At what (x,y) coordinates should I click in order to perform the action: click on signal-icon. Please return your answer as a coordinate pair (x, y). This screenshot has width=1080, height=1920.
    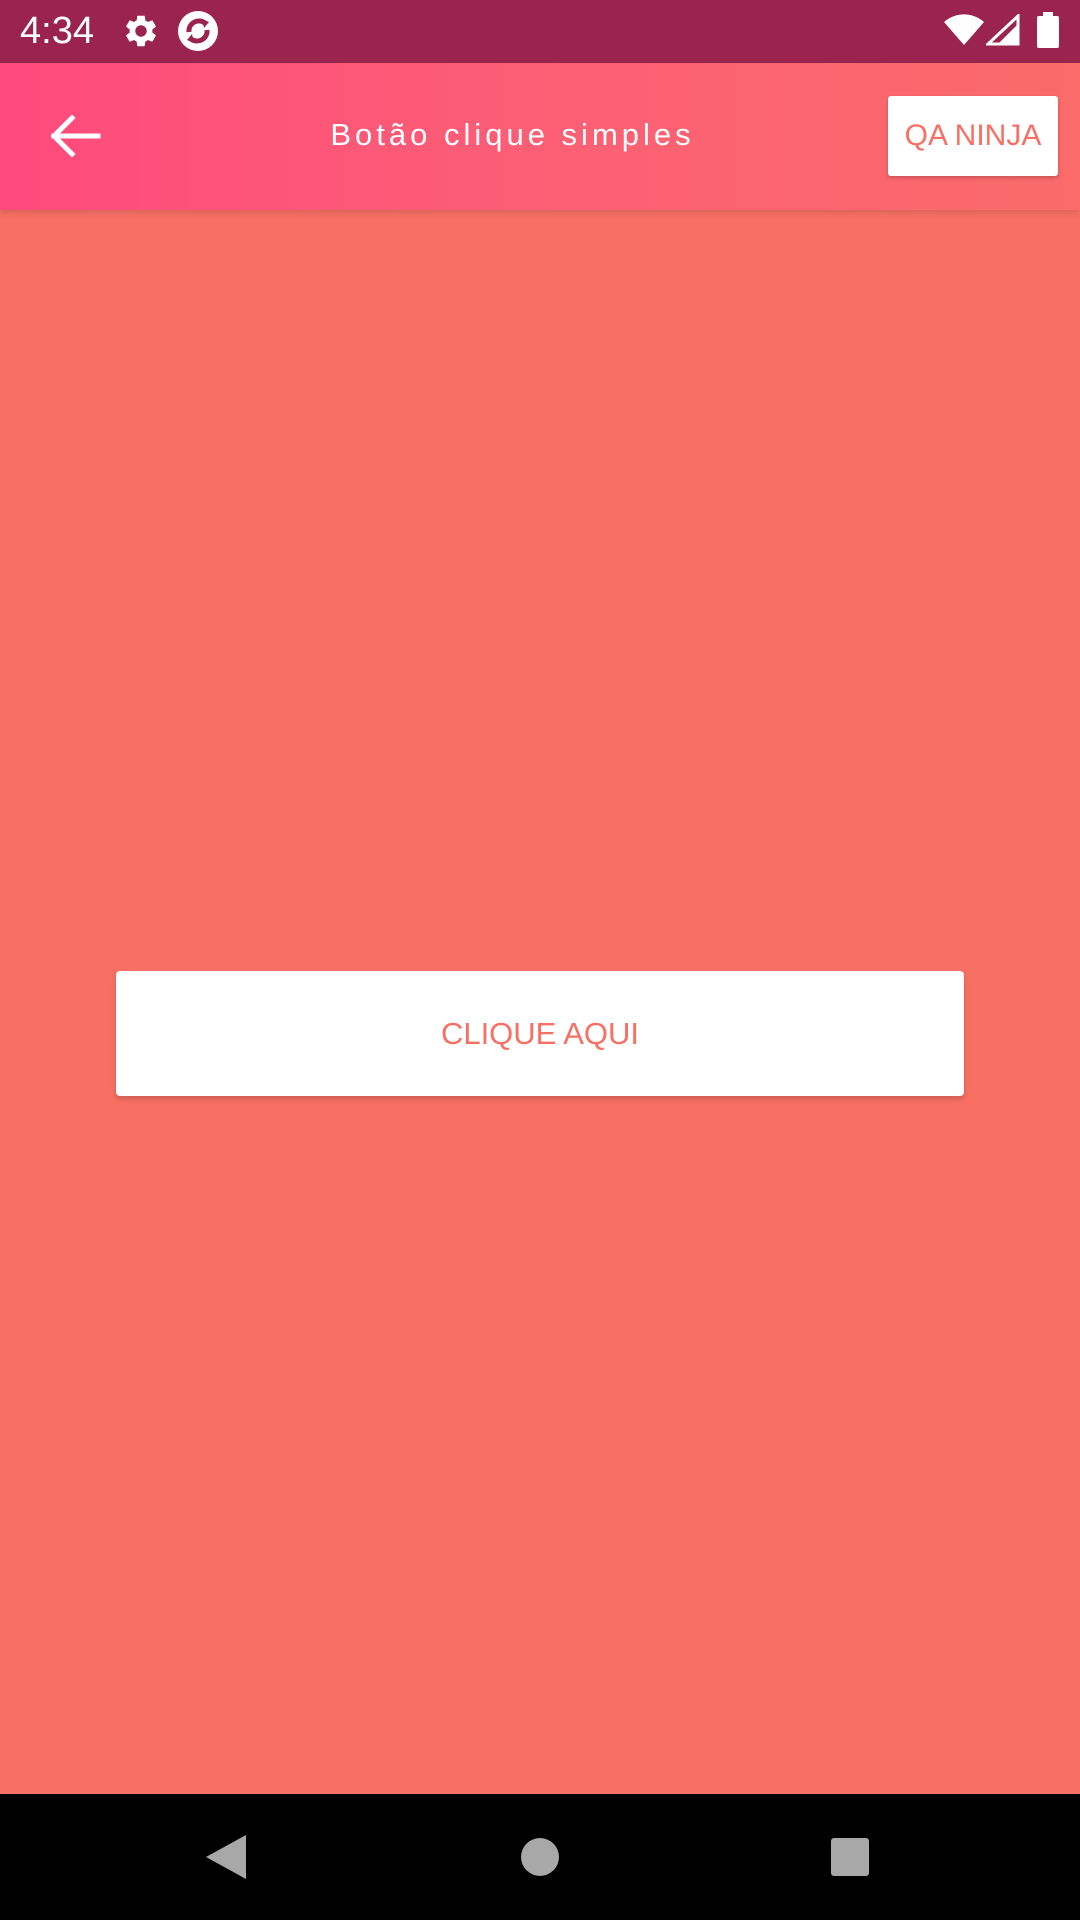
    Looking at the image, I should click on (1003, 34).